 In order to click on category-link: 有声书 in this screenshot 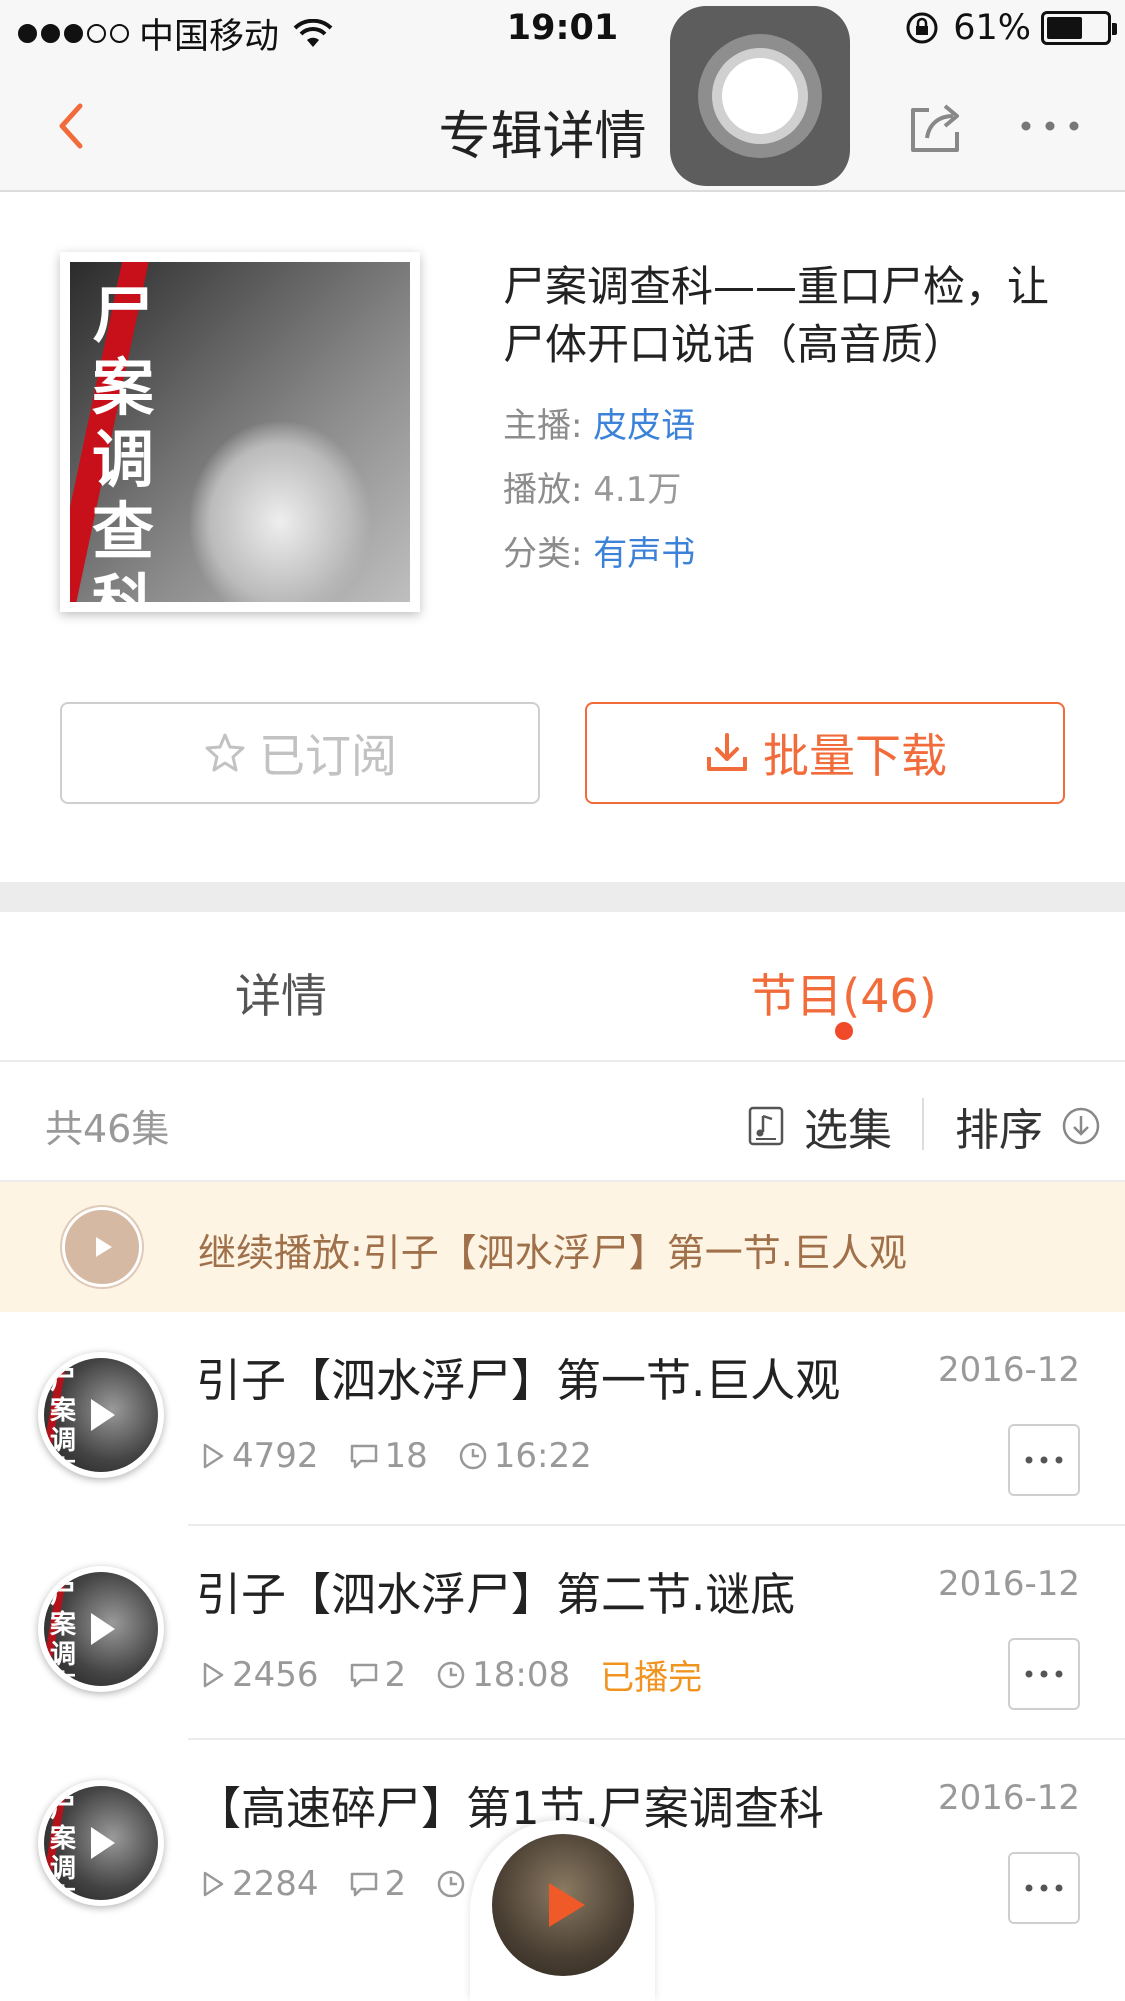, I will do `click(644, 554)`.